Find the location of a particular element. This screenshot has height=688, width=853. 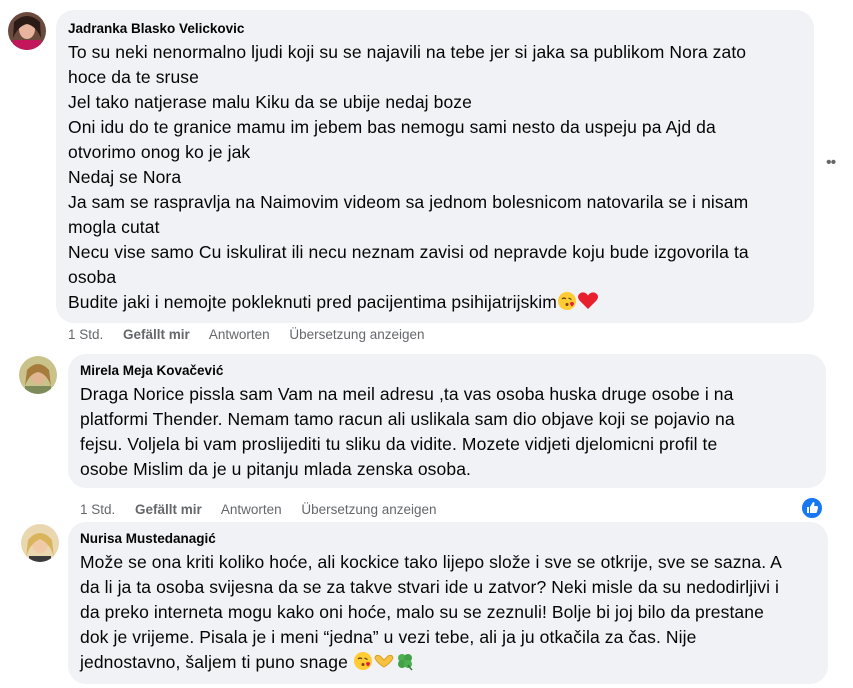

comment-author: Nurisa Mustedanagić is located at coordinates (448, 539).